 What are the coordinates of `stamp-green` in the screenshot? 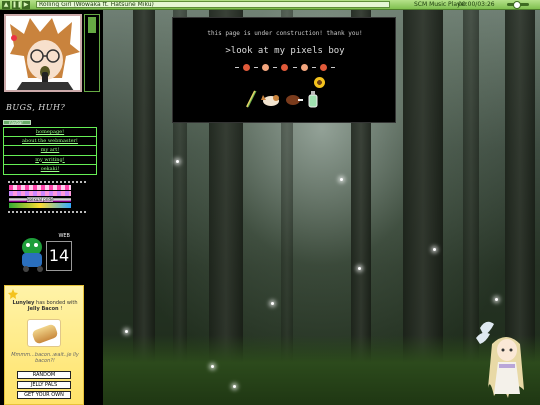 It's located at (40, 205).